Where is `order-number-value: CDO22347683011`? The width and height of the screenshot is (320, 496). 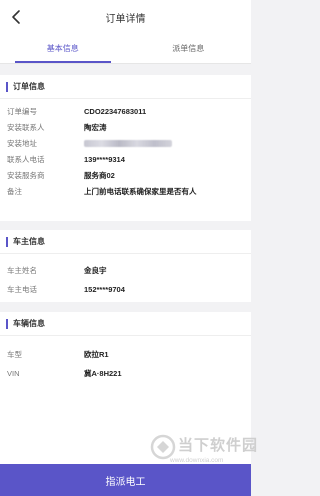 order-number-value: CDO22347683011 is located at coordinates (115, 111).